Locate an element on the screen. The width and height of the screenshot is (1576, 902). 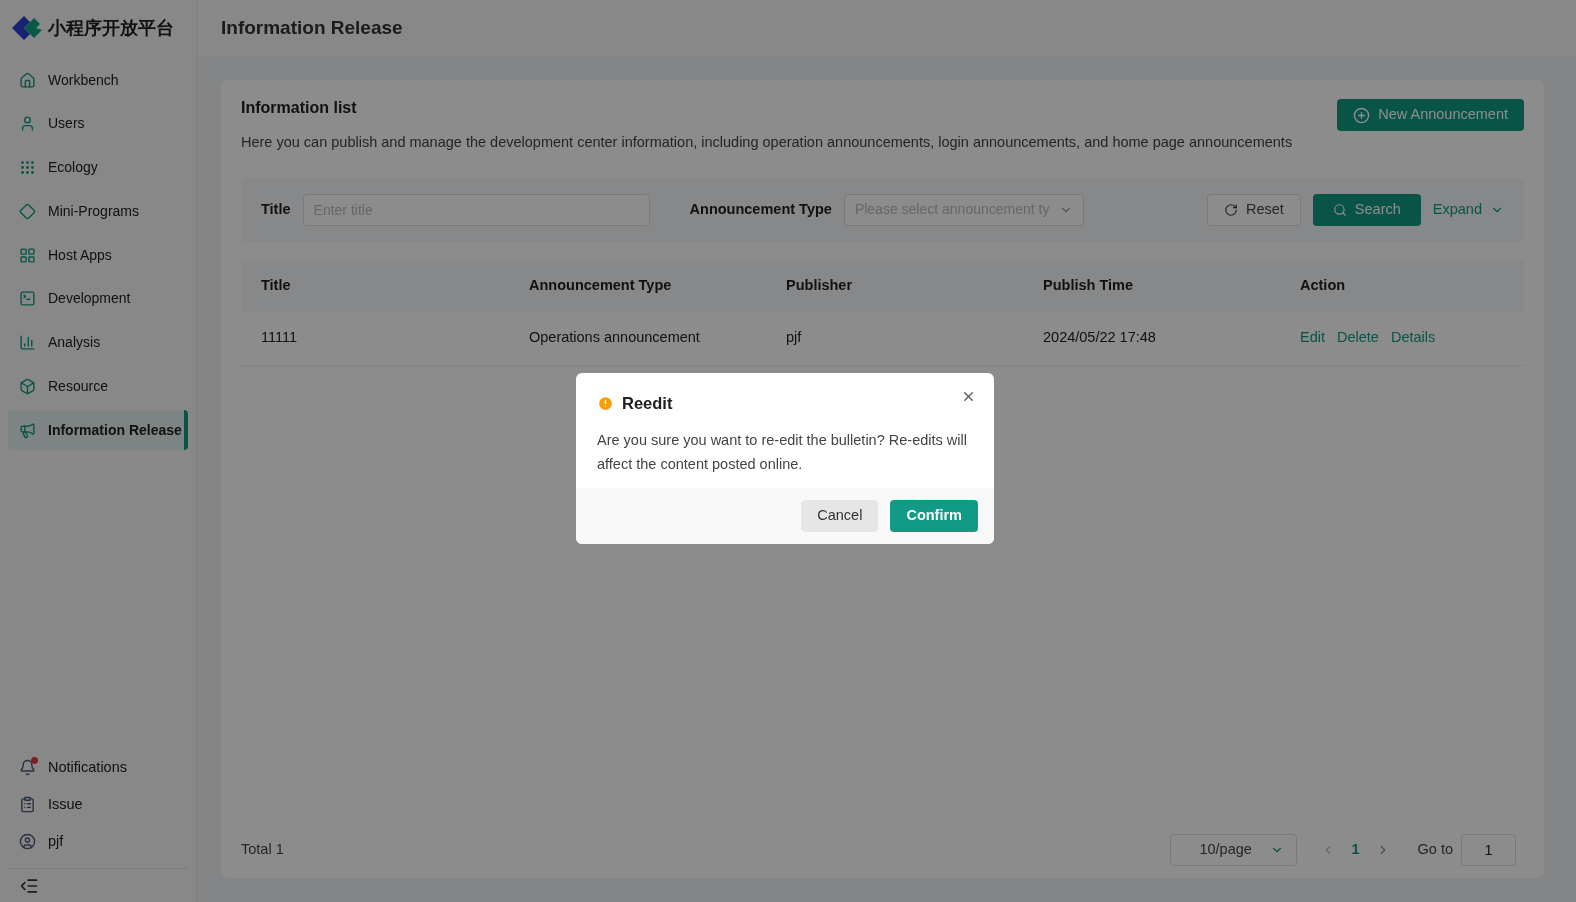
close-icon is located at coordinates (968, 396).